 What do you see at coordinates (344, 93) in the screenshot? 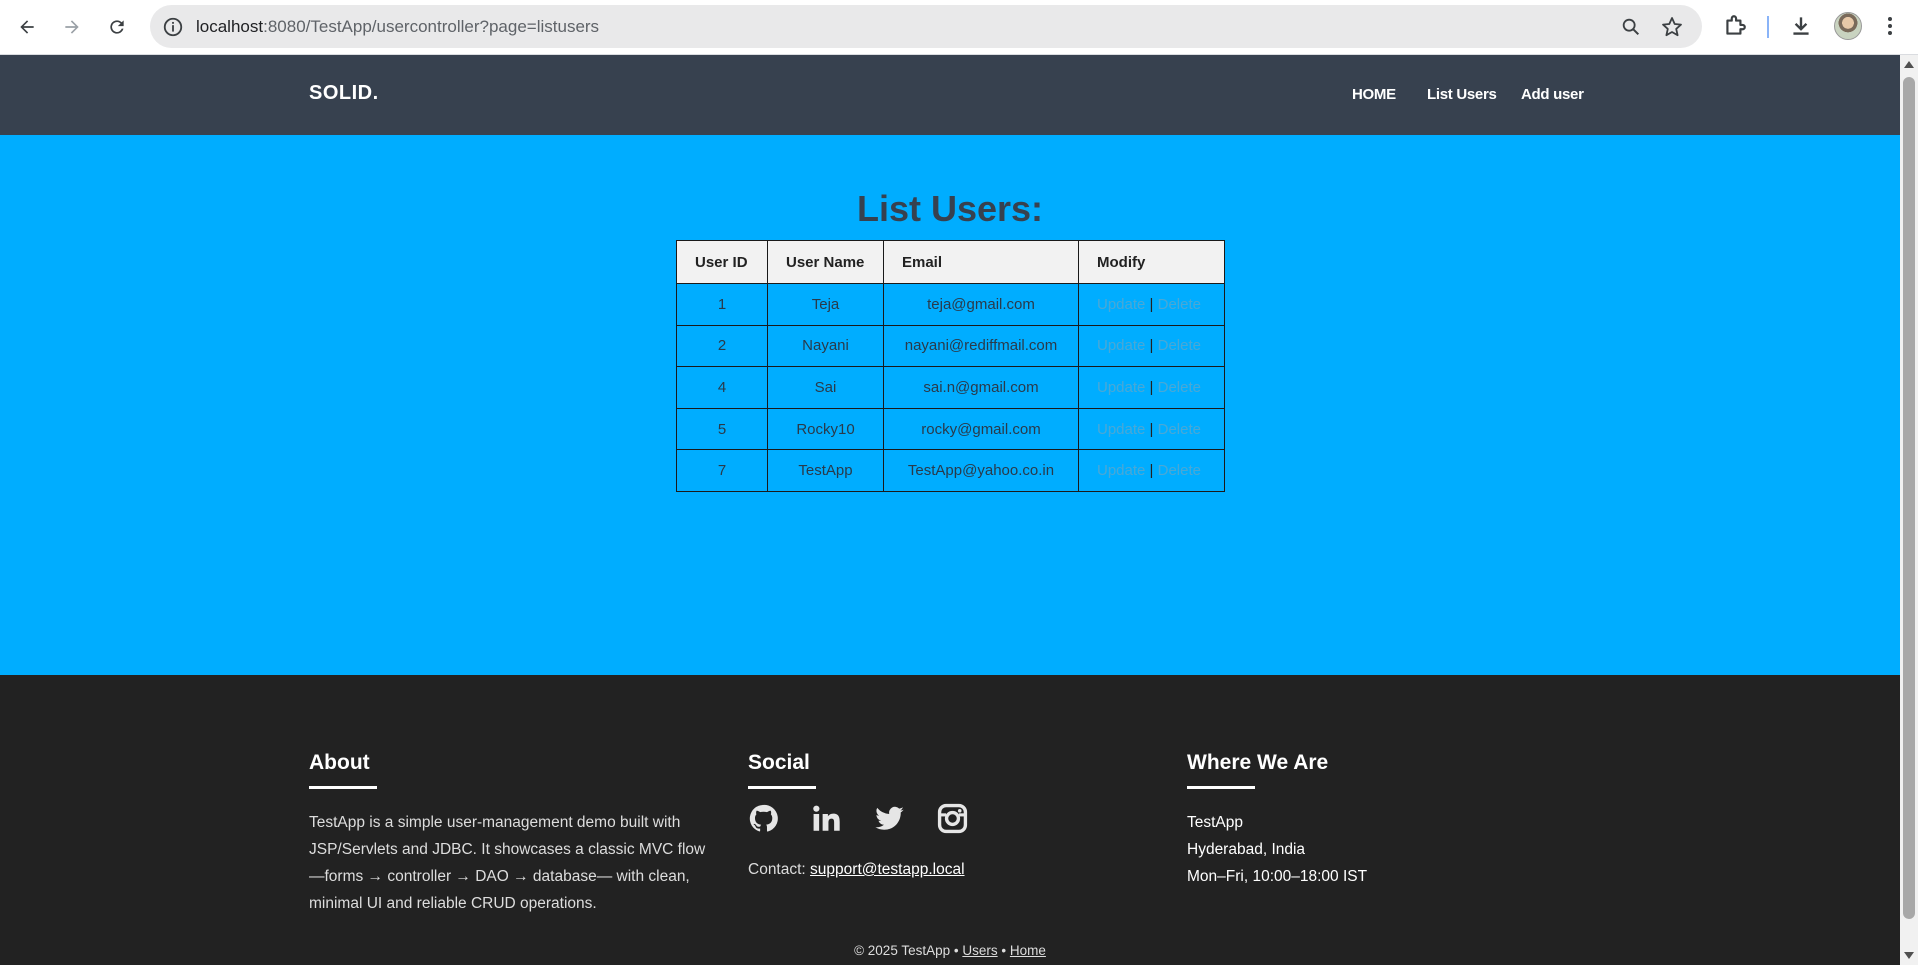
I see `site-logo: SOLID.` at bounding box center [344, 93].